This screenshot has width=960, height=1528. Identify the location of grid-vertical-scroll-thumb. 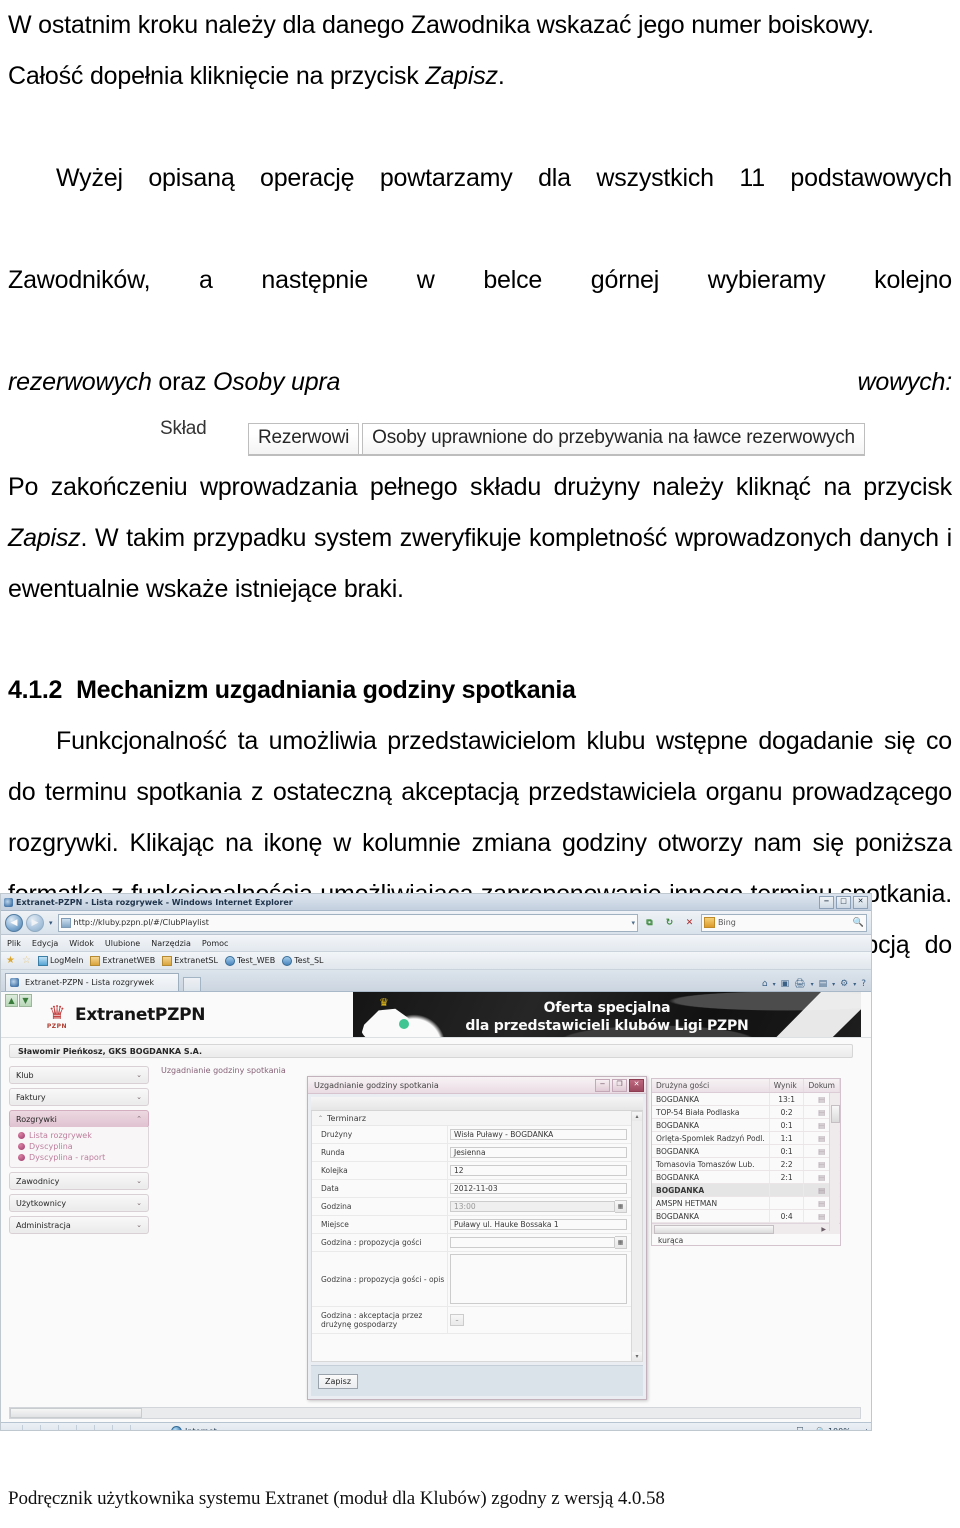
(835, 1114).